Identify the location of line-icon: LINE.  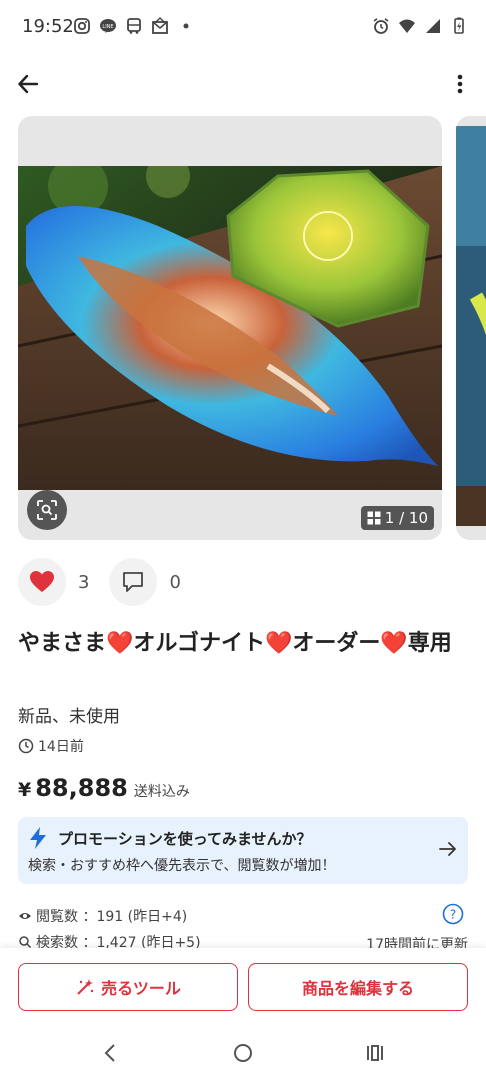
(108, 26).